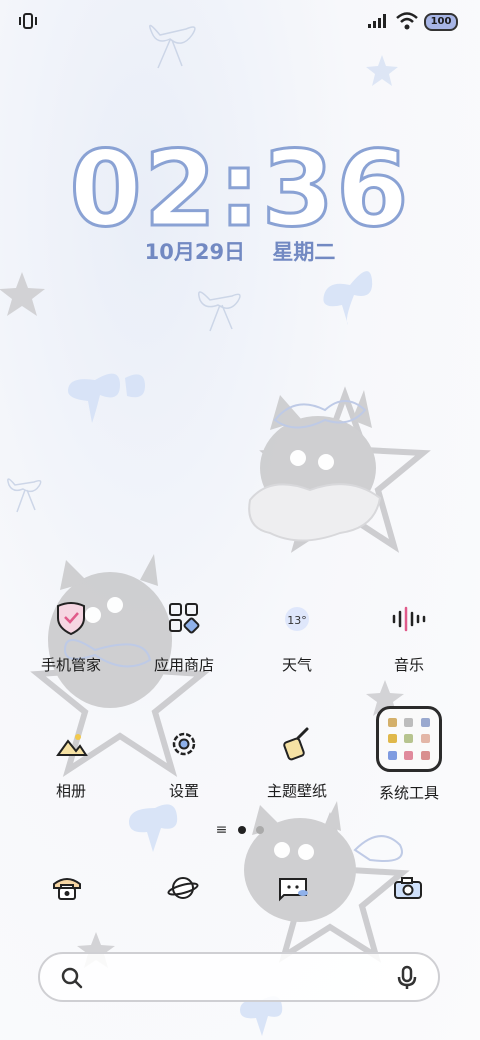  Describe the element at coordinates (240, 22) in the screenshot. I see `status-bar: 100` at that location.